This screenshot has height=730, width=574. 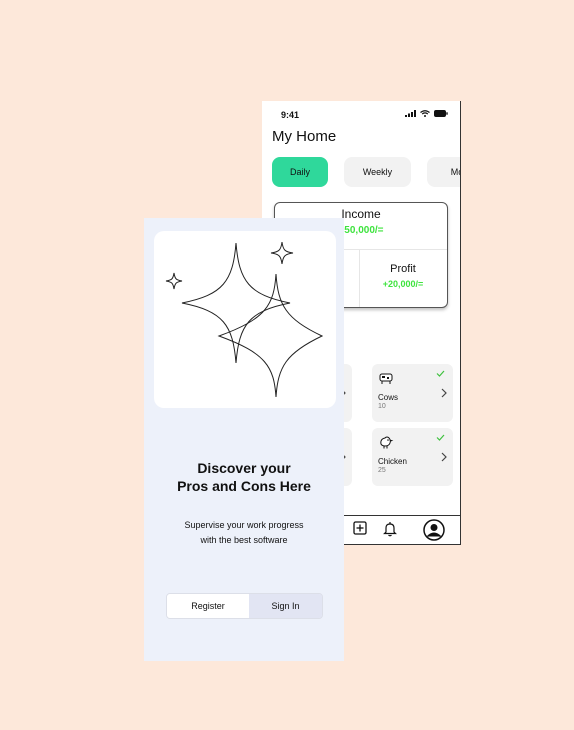 I want to click on add-icon, so click(x=360, y=528).